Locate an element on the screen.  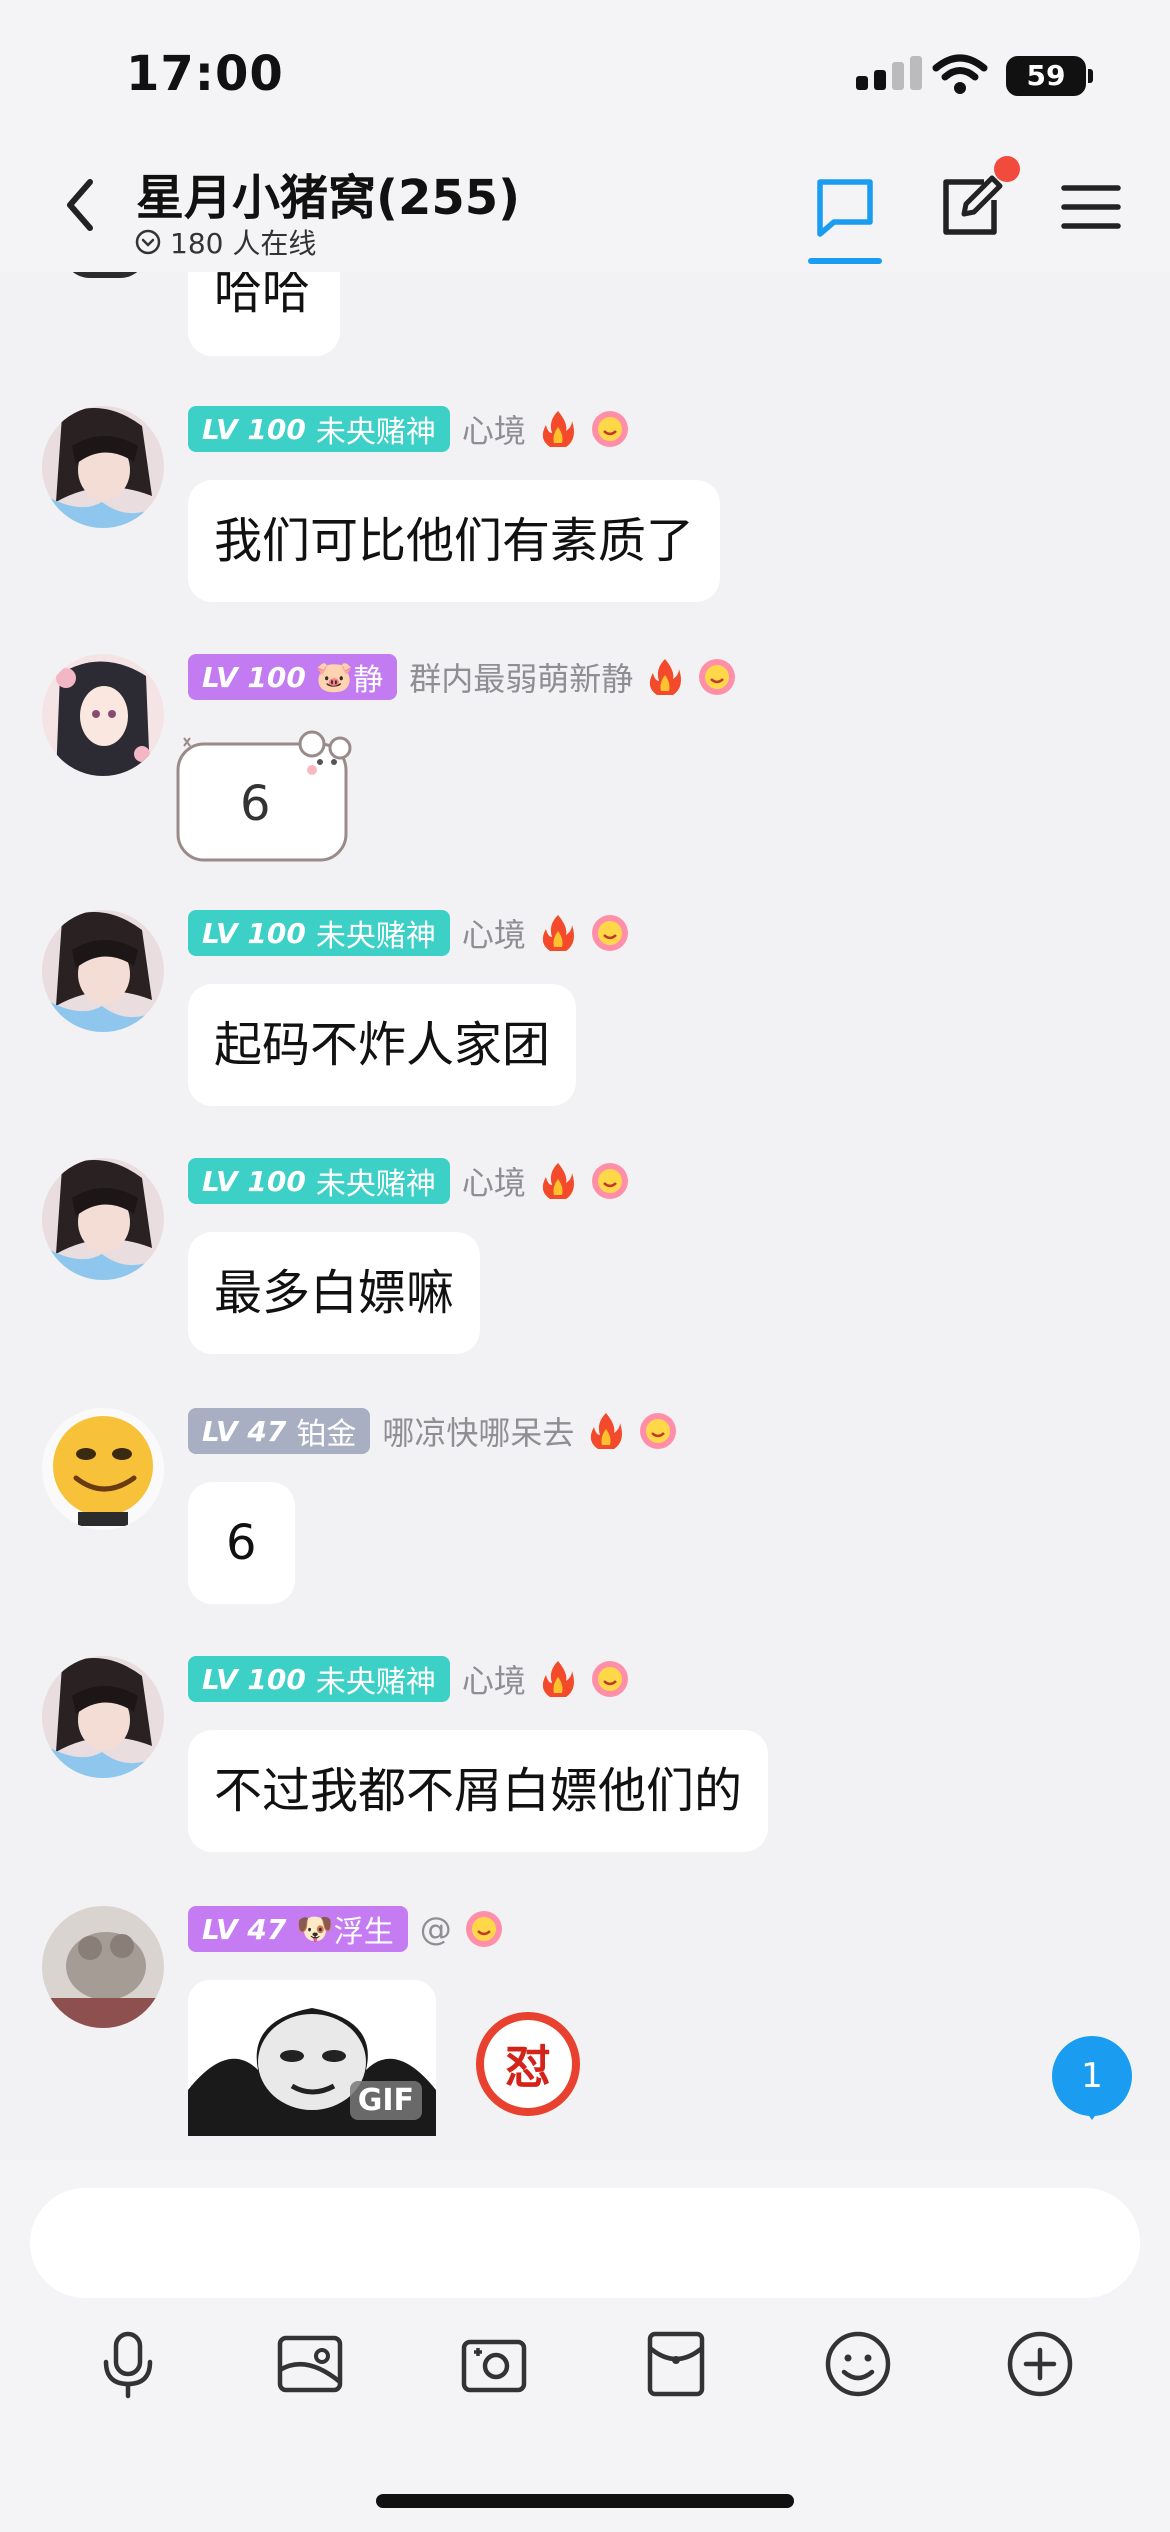
message-input is located at coordinates (585, 2243).